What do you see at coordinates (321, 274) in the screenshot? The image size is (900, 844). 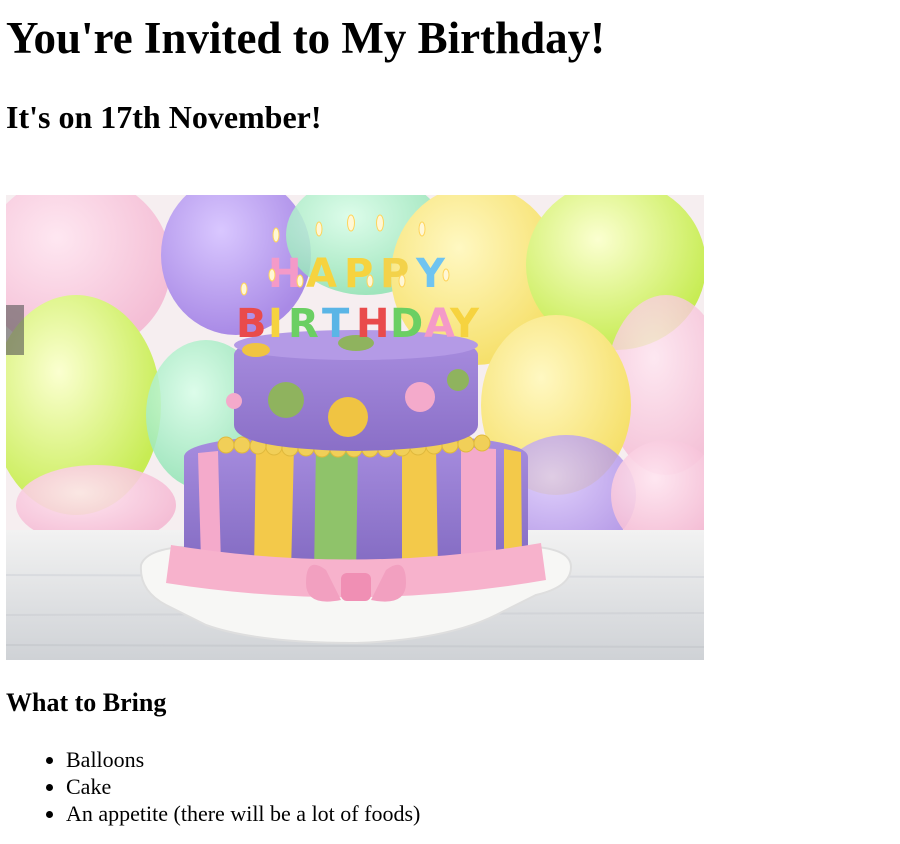 I see `svg-text: A` at bounding box center [321, 274].